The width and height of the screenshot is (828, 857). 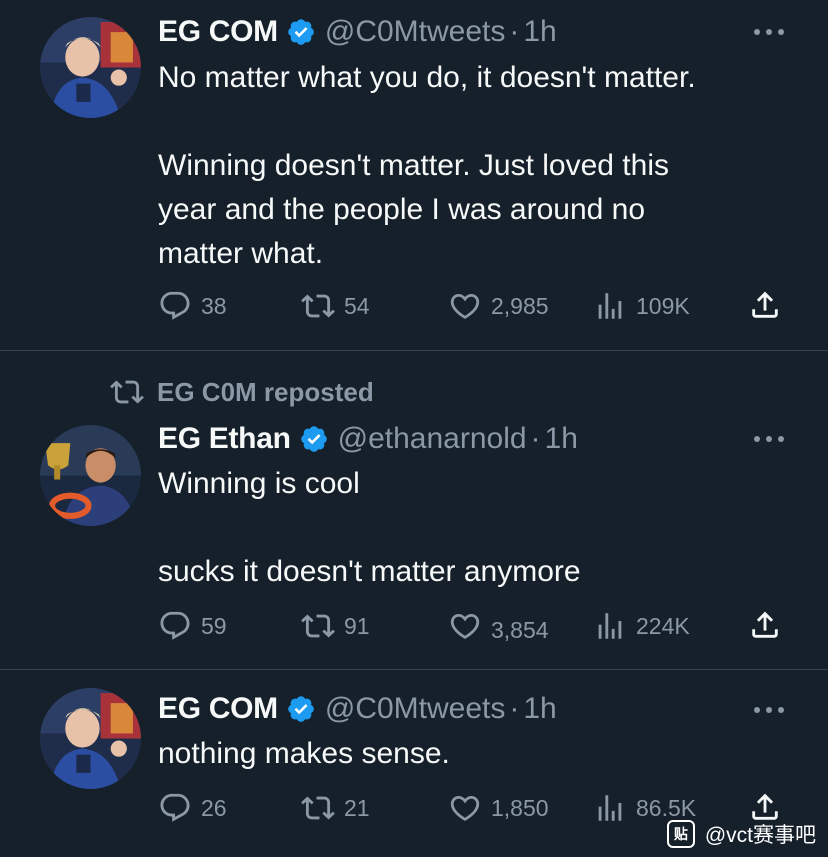 I want to click on tweet-text-line: year and the people I was around no, so click(x=402, y=209).